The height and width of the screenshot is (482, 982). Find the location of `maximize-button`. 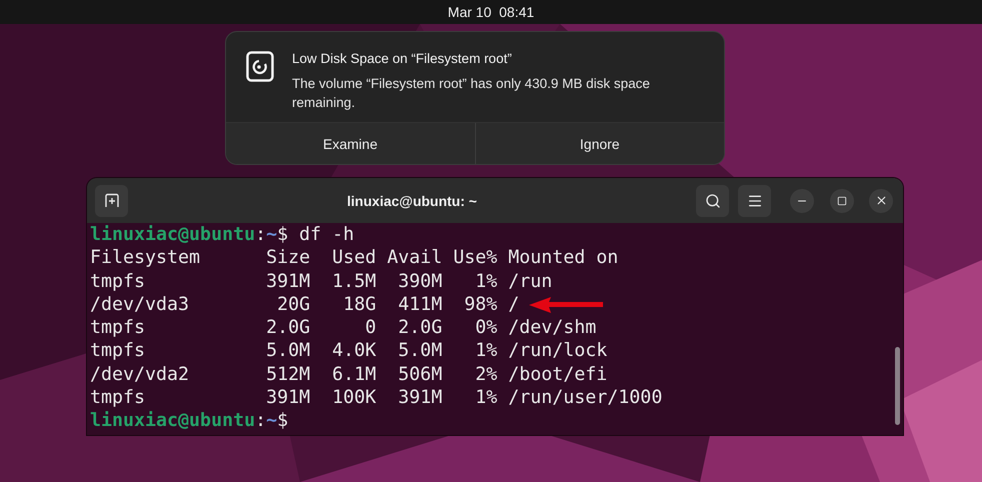

maximize-button is located at coordinates (842, 200).